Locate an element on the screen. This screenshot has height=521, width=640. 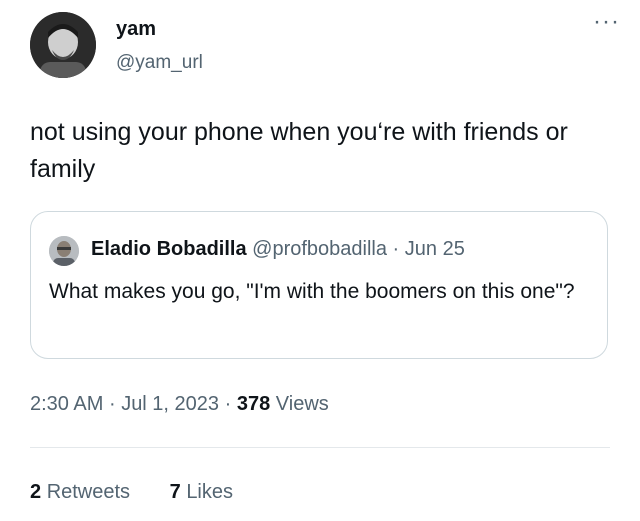
user-avatar-icon is located at coordinates (63, 45).